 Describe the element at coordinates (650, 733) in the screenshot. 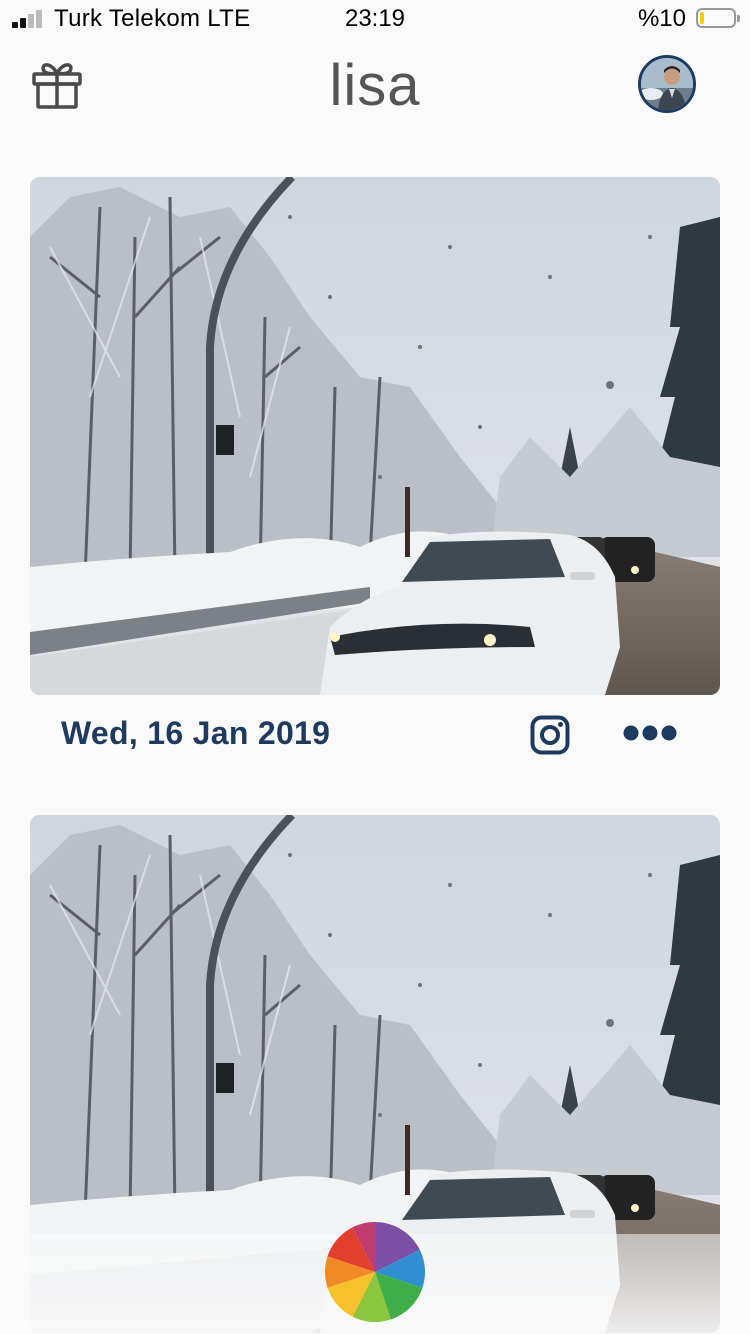

I see `more-dots-icon` at that location.